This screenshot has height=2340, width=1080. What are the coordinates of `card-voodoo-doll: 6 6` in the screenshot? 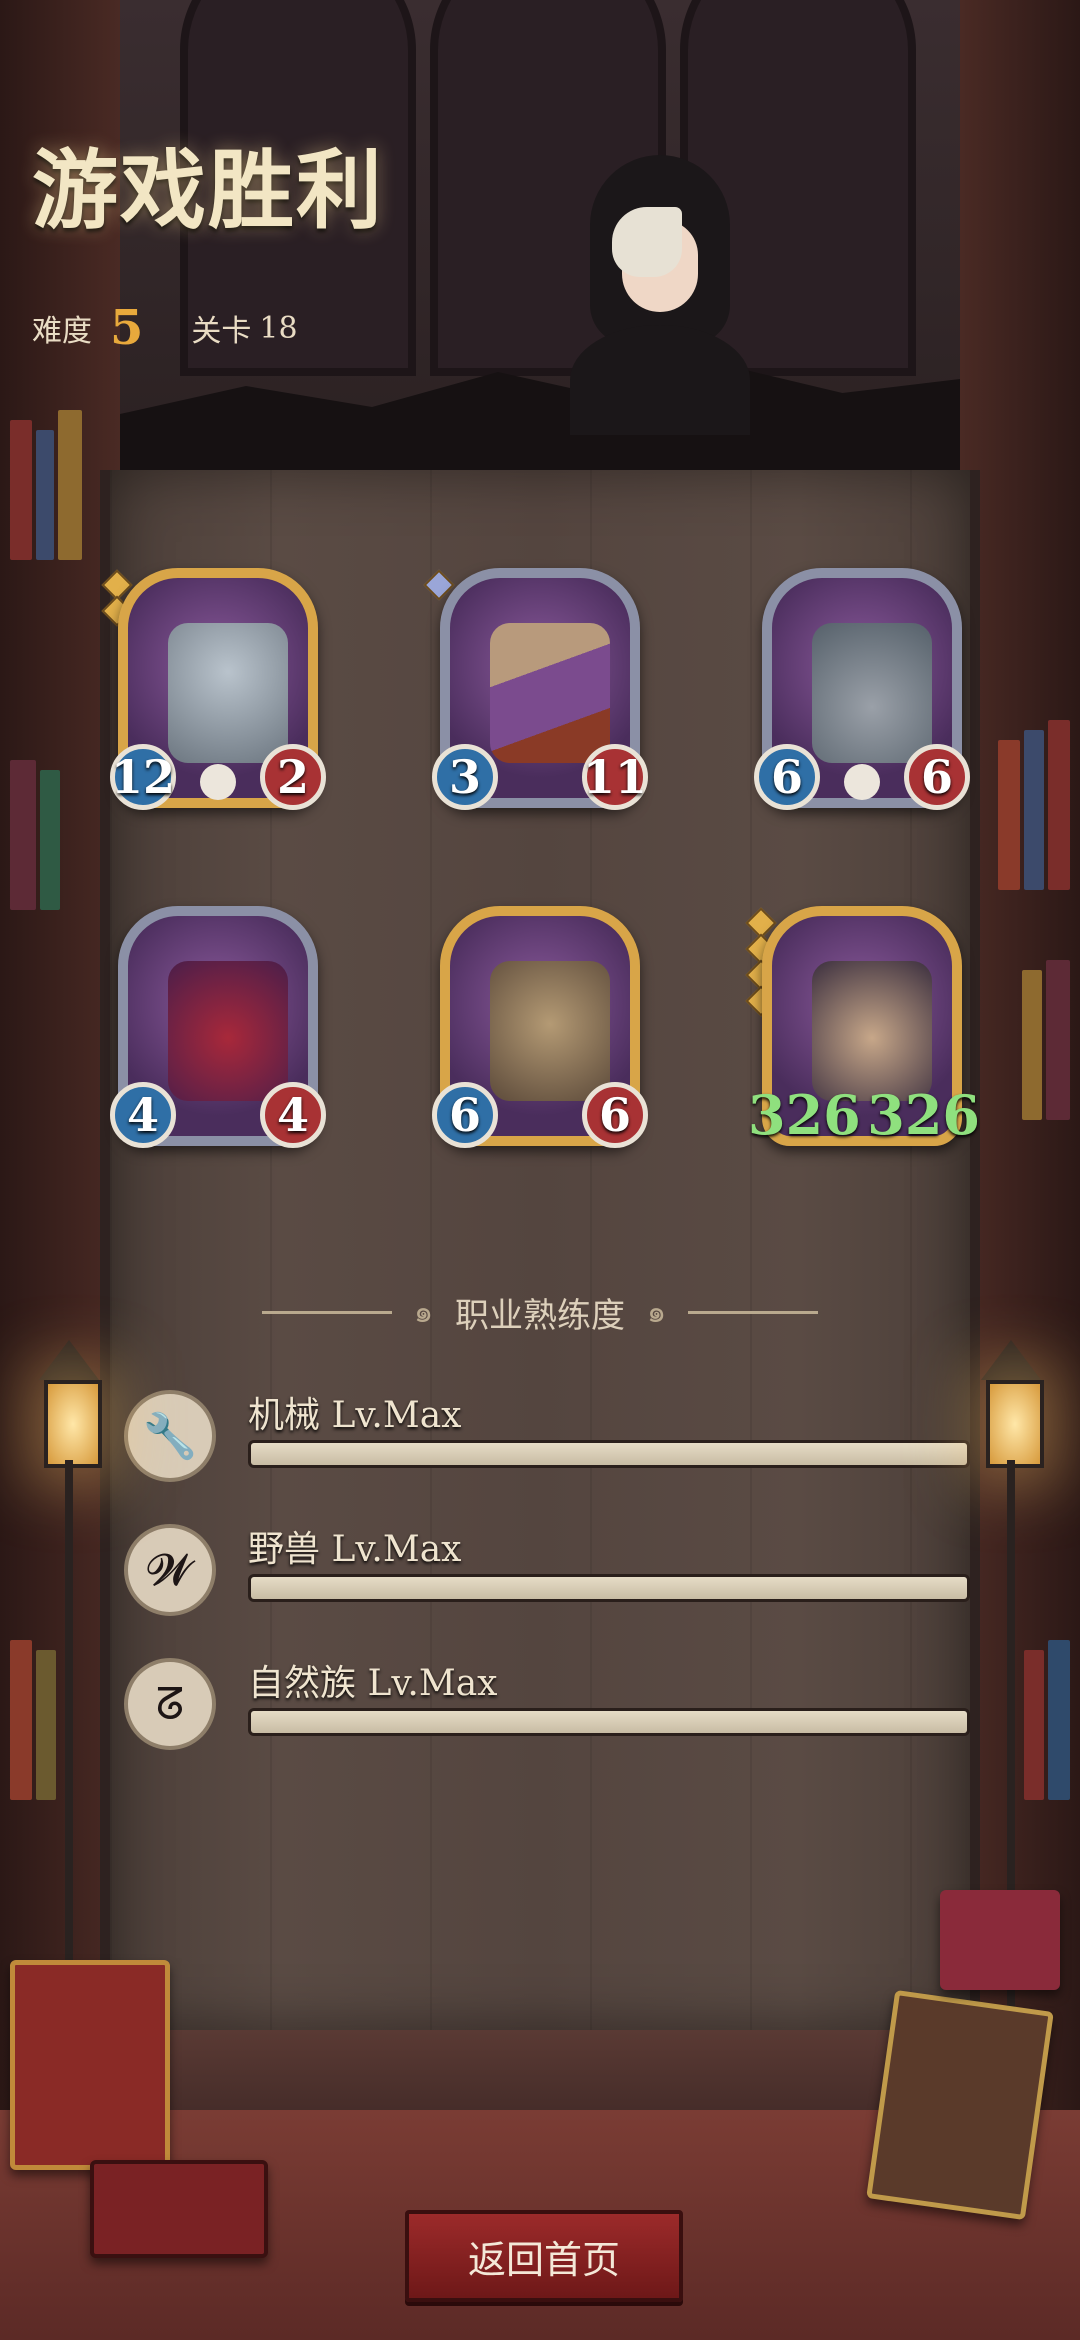 It's located at (540, 1038).